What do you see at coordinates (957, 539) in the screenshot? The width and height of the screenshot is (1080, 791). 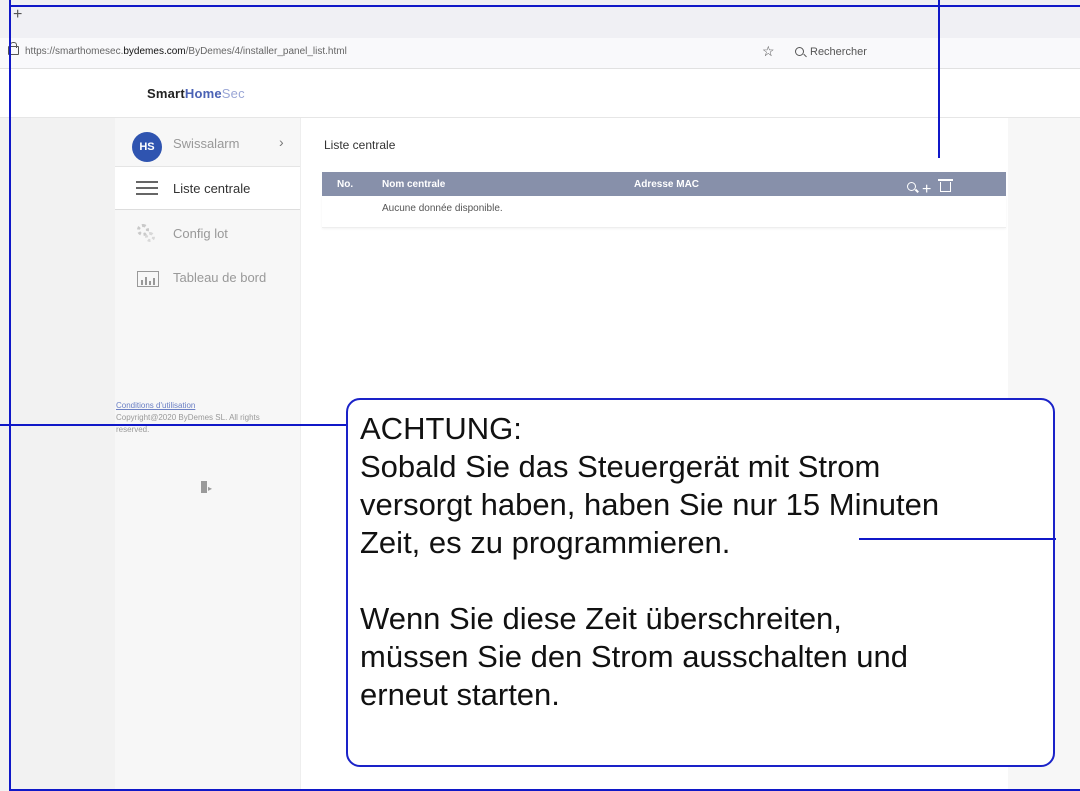 I see `highlight-underline` at bounding box center [957, 539].